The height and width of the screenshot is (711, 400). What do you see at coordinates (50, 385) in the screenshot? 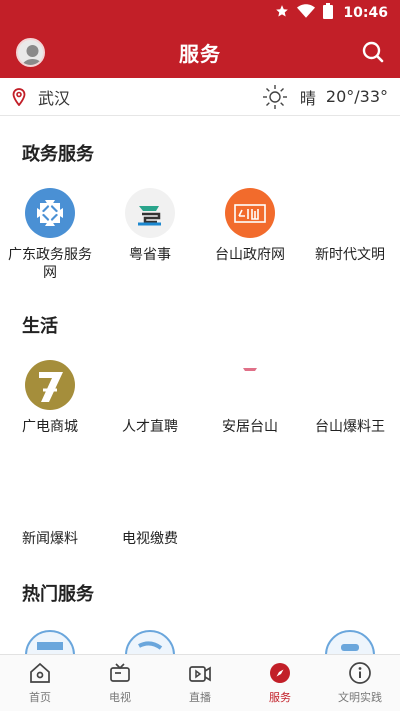
I see `gd-mall-logo-icon` at bounding box center [50, 385].